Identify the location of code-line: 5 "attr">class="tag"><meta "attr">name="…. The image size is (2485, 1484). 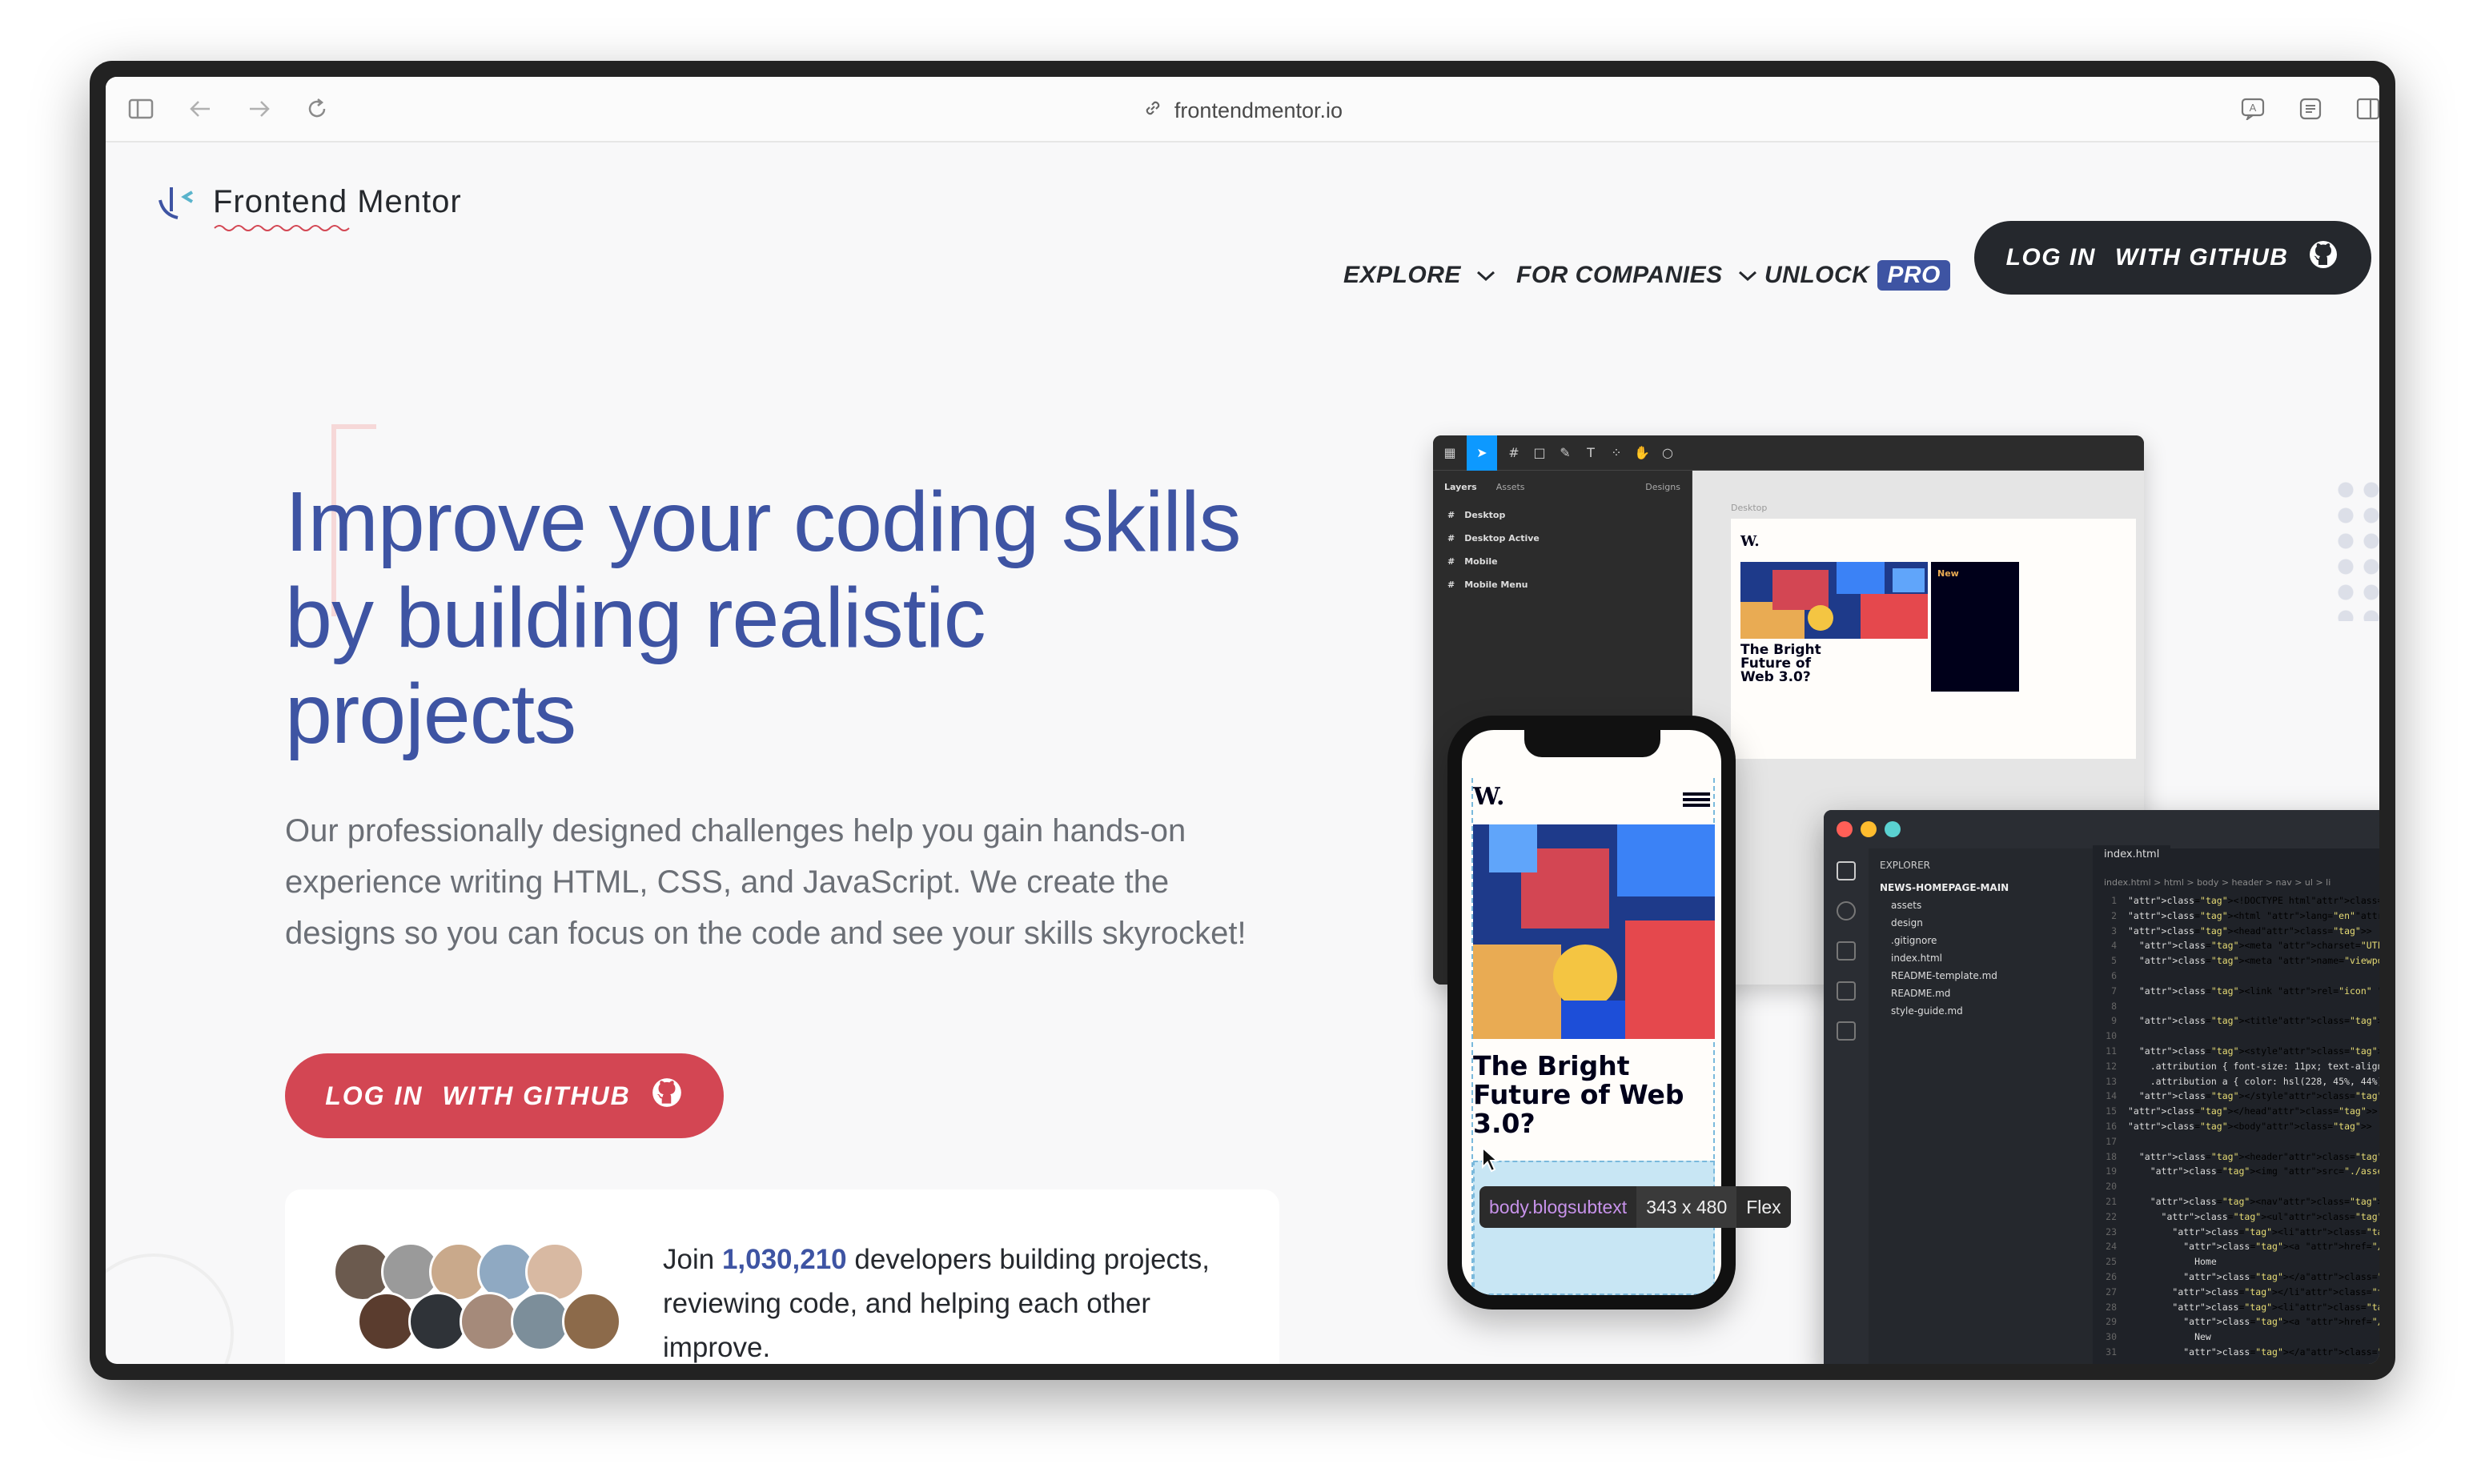
(2245, 961).